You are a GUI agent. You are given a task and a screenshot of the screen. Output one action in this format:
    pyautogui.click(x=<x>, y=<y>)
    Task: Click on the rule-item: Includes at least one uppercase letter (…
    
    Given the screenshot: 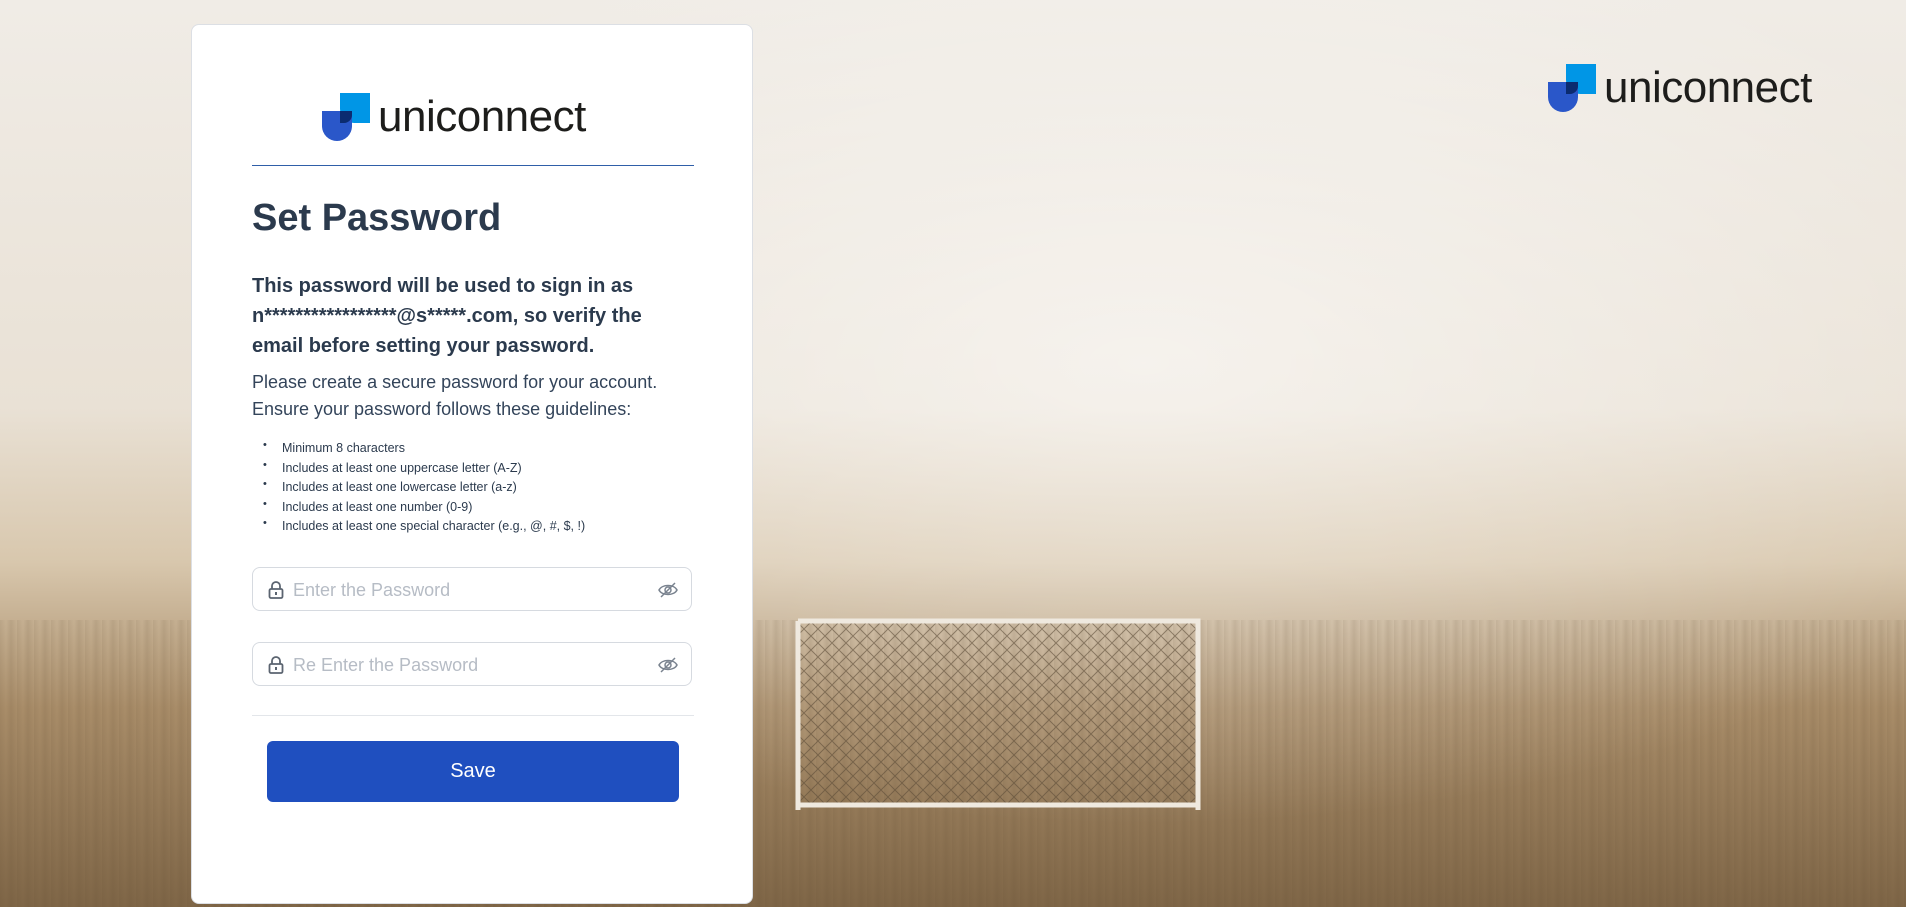 What is the action you would take?
    pyautogui.click(x=418, y=467)
    